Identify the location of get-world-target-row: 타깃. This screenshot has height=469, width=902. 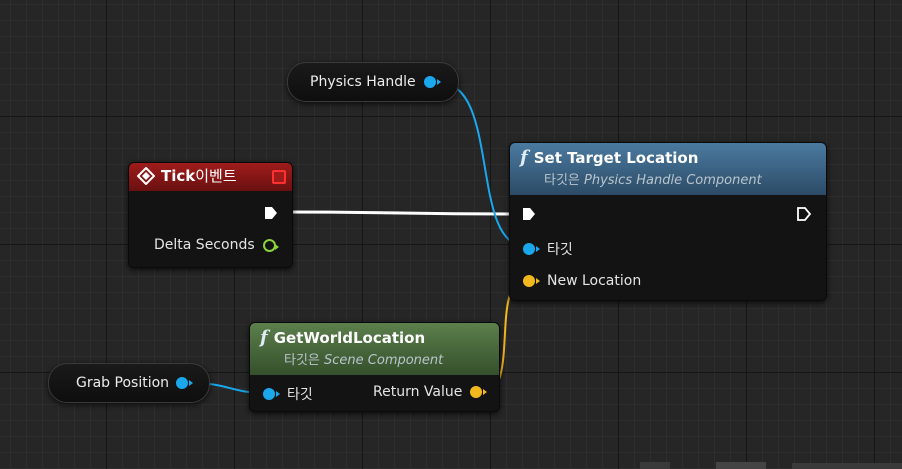
(288, 394).